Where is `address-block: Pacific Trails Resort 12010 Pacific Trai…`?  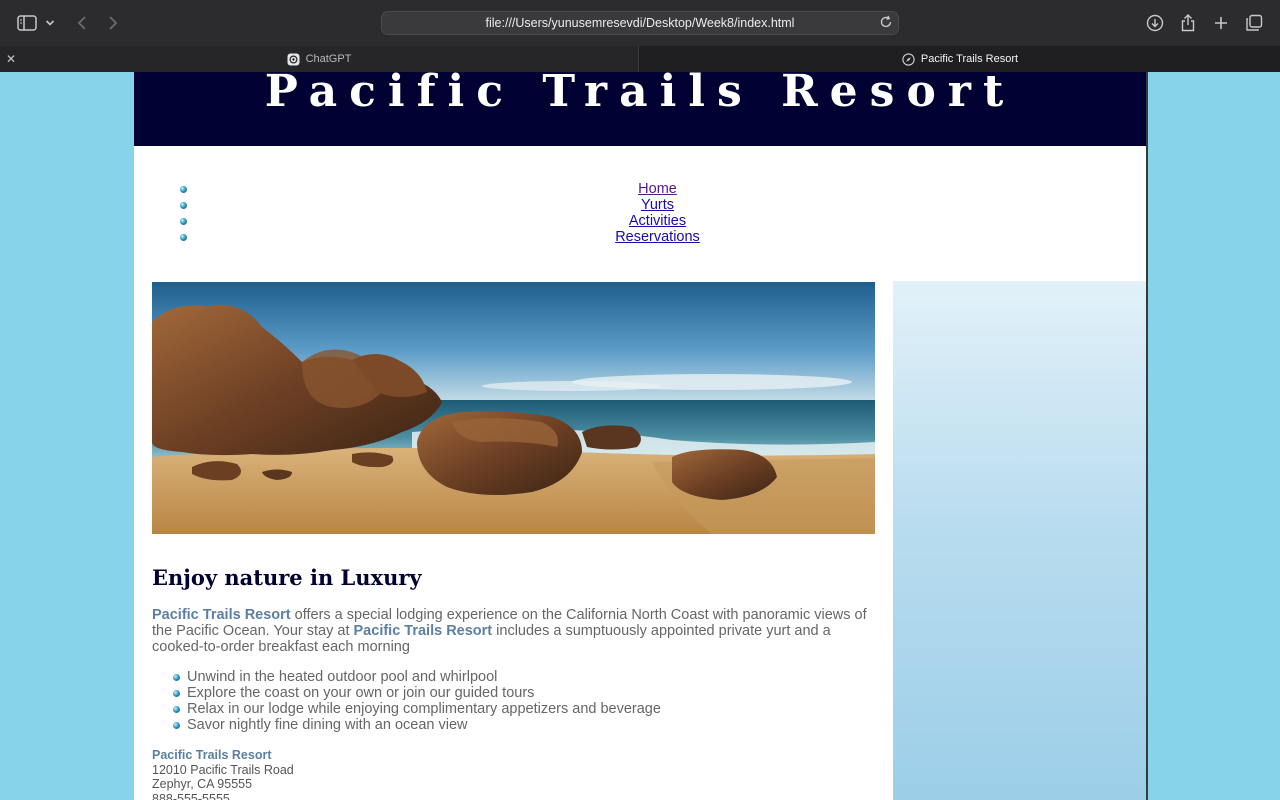
address-block: Pacific Trails Resort 12010 Pacific Trai… is located at coordinates (223, 774).